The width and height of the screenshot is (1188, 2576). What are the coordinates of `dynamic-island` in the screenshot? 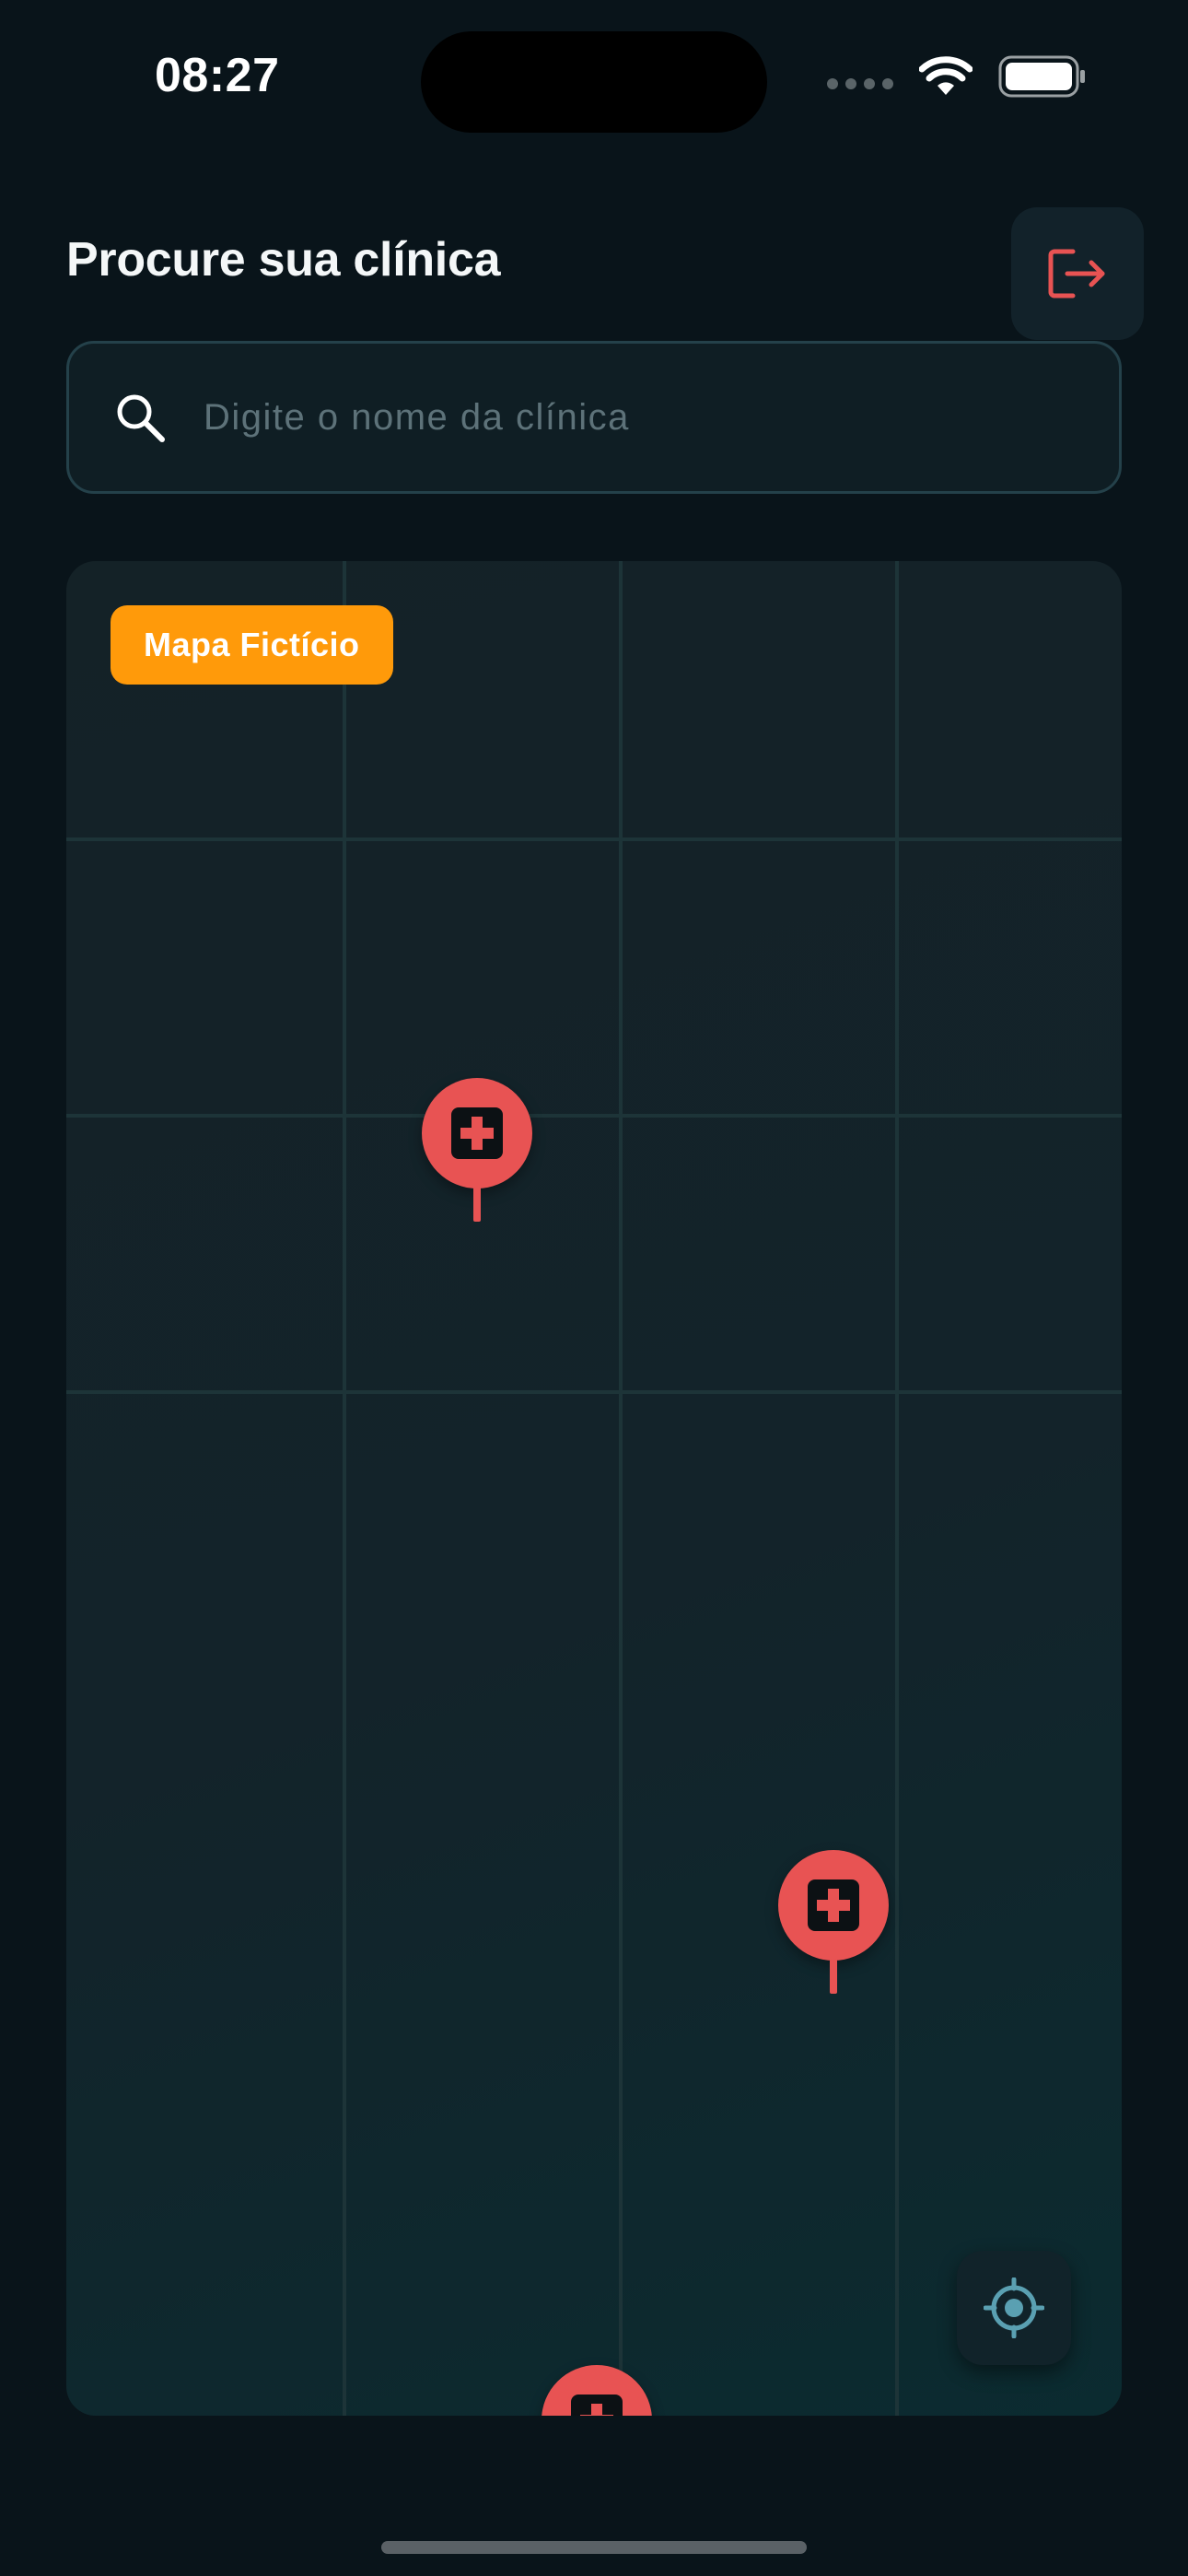 It's located at (594, 82).